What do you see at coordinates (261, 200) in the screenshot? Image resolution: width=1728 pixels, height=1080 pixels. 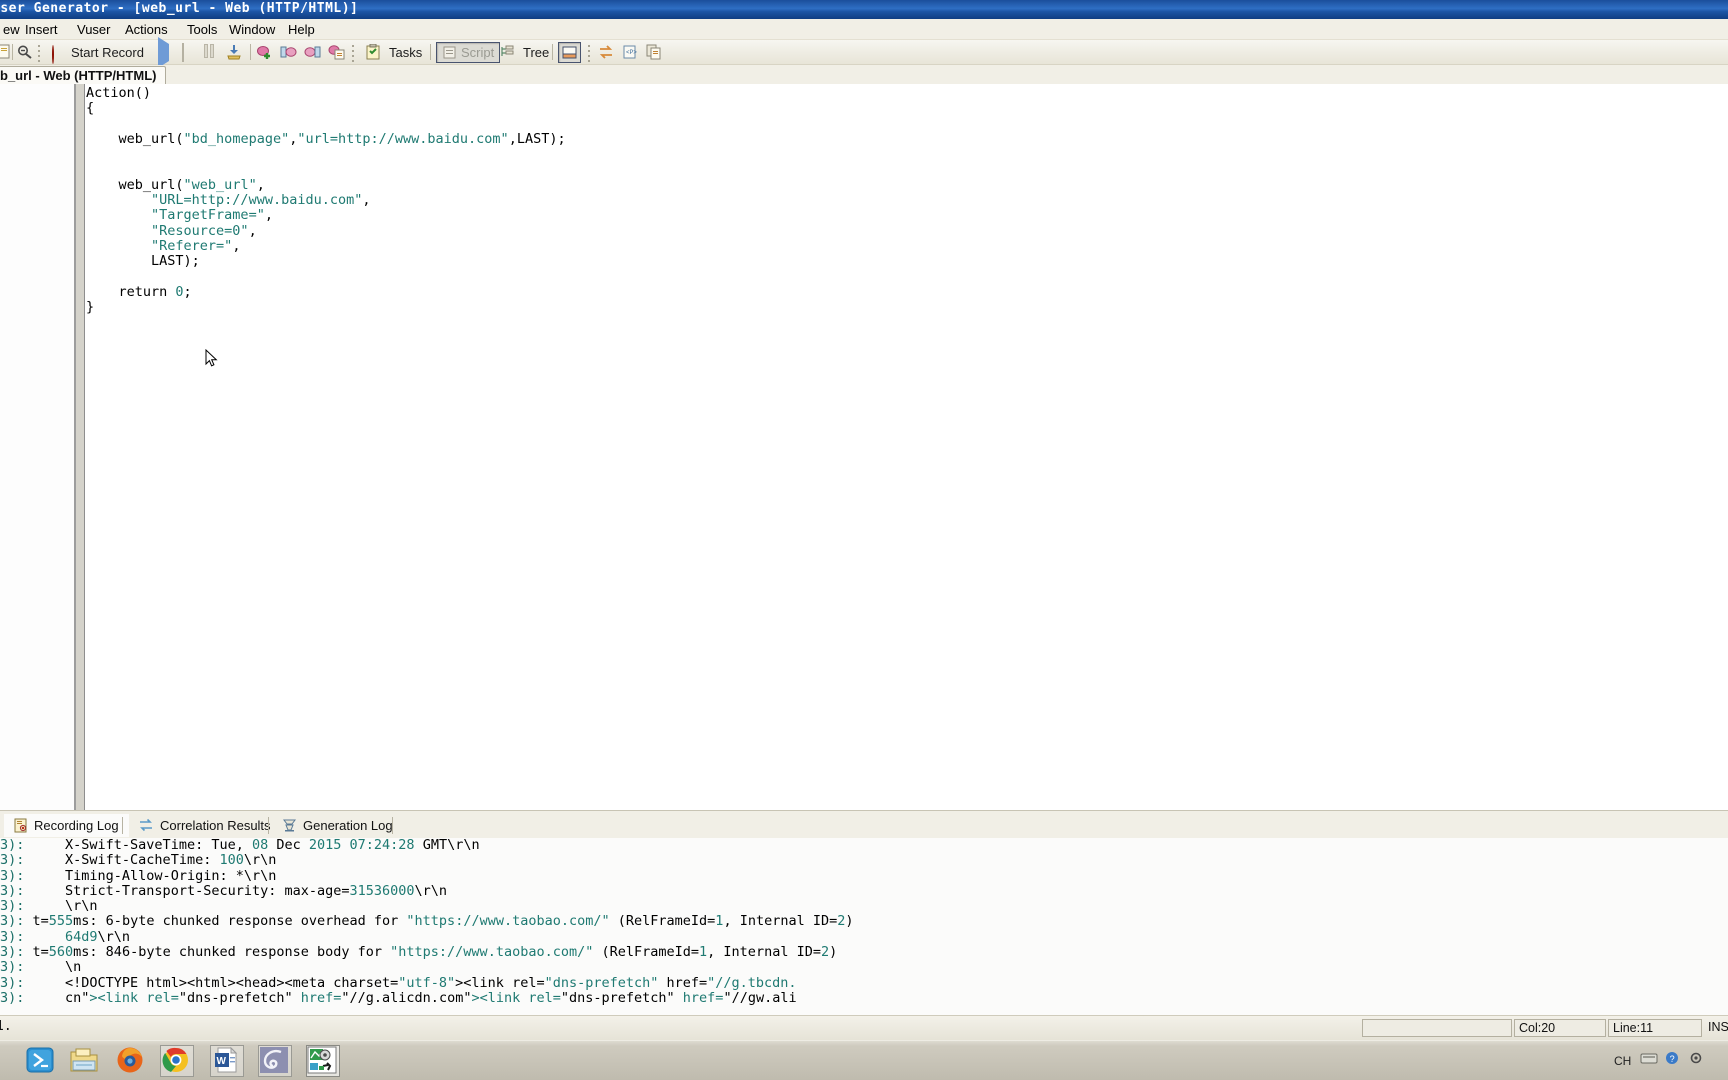 I see `text-line: "URL=http://www.baidu.com",` at bounding box center [261, 200].